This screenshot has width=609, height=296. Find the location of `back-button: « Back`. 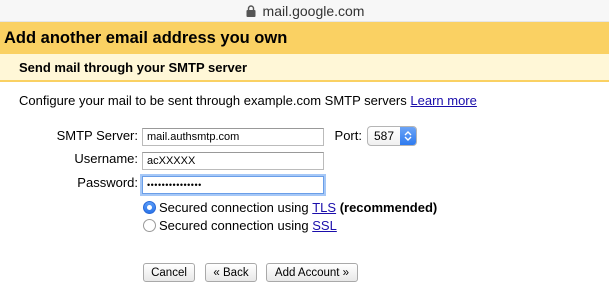

back-button: « Back is located at coordinates (231, 272).